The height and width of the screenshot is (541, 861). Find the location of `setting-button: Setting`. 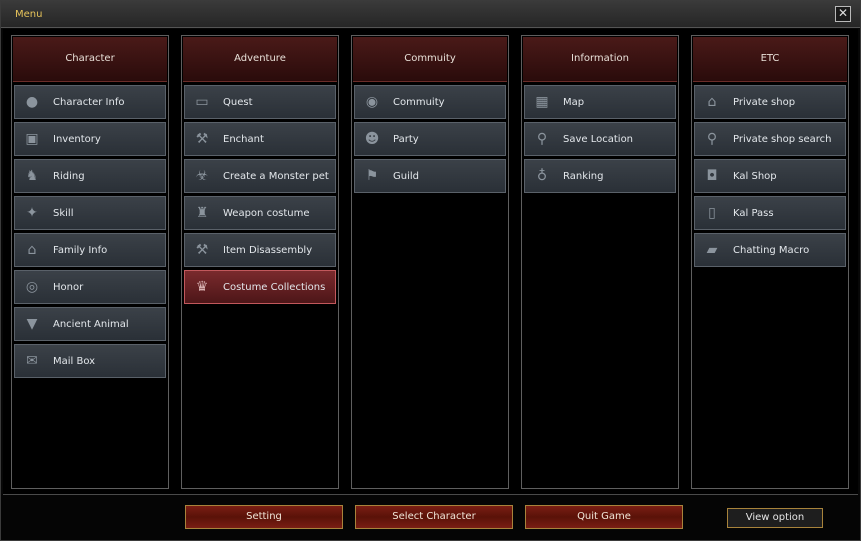

setting-button: Setting is located at coordinates (264, 517).